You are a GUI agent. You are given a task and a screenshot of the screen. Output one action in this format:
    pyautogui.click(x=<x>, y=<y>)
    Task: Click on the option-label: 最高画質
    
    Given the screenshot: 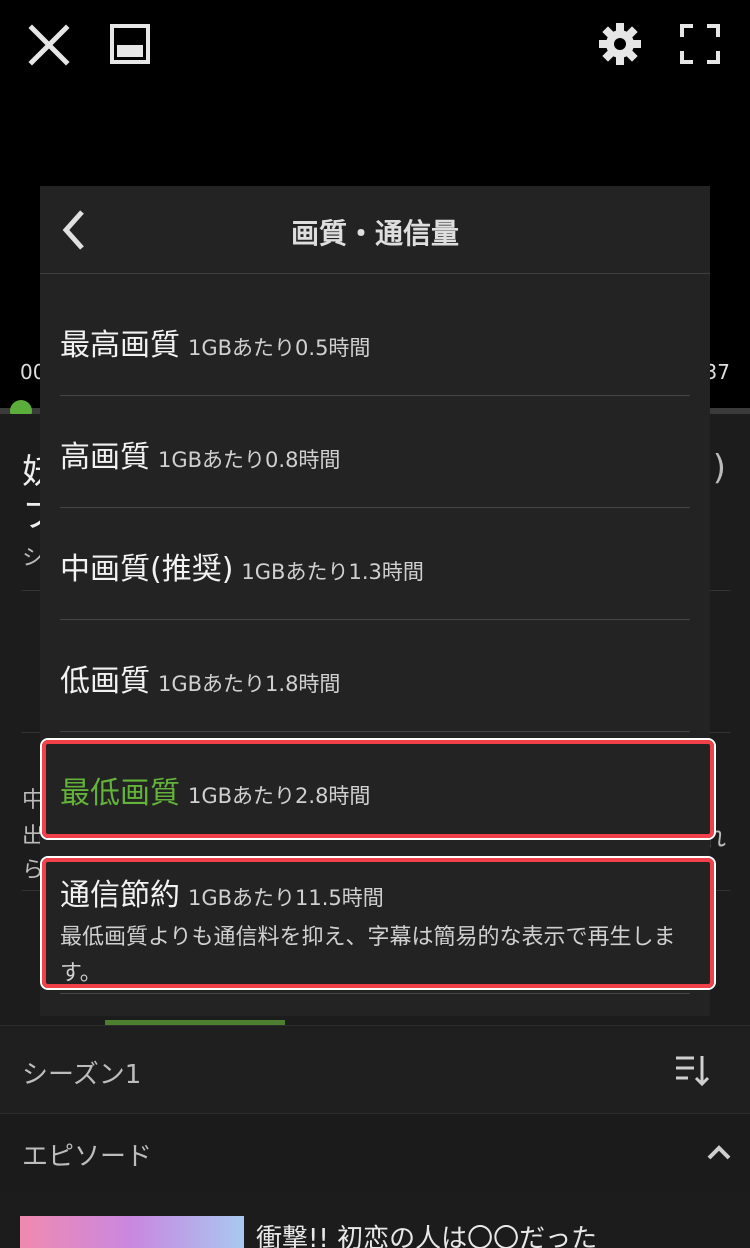 What is the action you would take?
    pyautogui.click(x=120, y=345)
    